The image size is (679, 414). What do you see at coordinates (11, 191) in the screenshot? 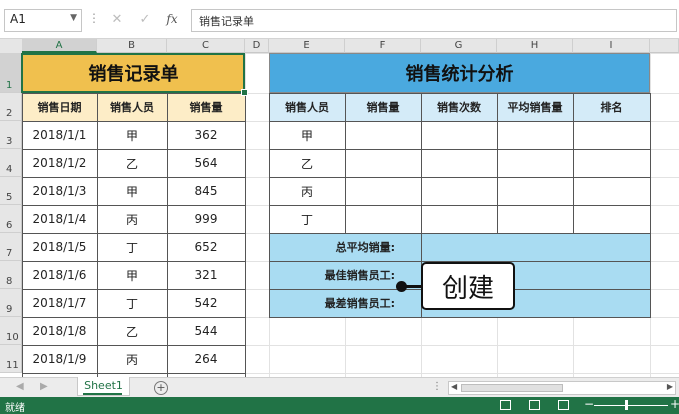
I see `row-header-5: 5` at bounding box center [11, 191].